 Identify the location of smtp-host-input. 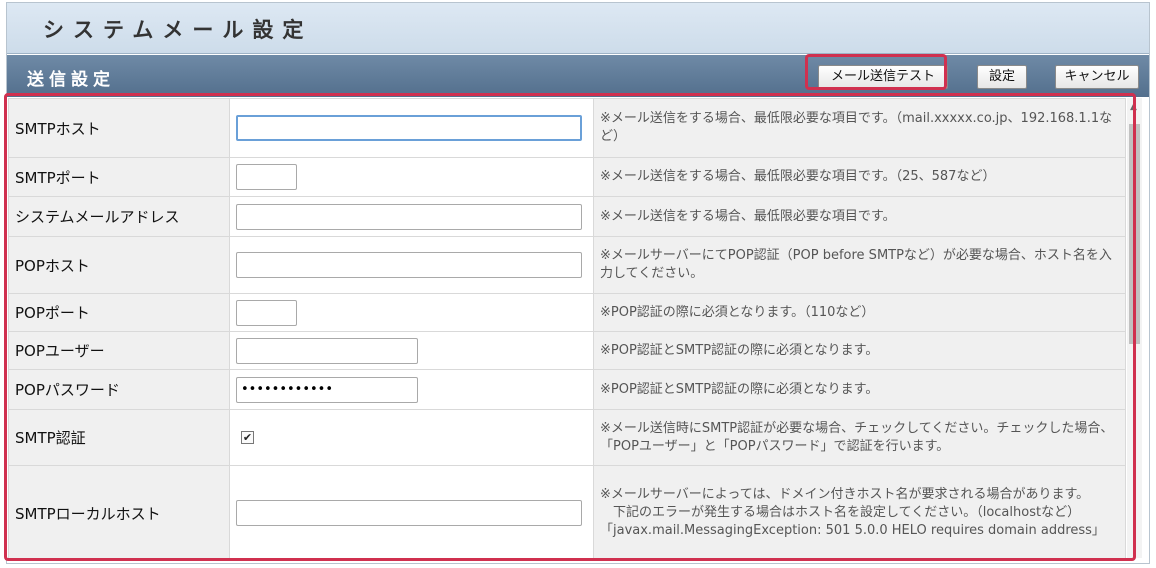
(409, 128).